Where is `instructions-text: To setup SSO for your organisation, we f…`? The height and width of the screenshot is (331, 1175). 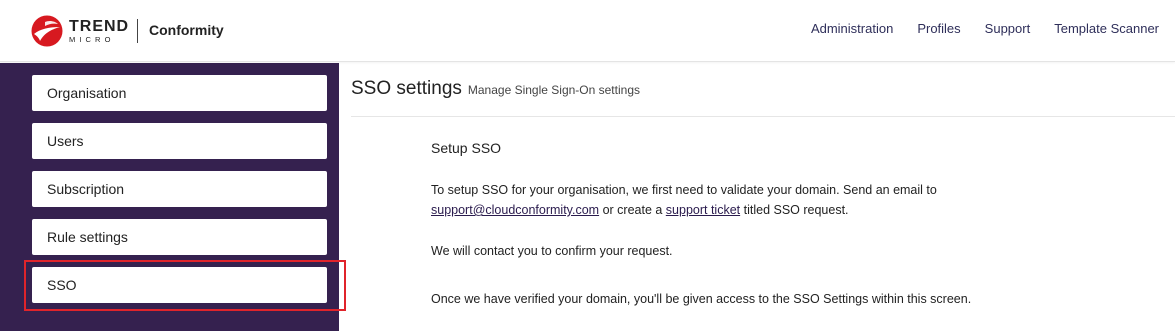
instructions-text: To setup SSO for your organisation, we f… is located at coordinates (684, 190).